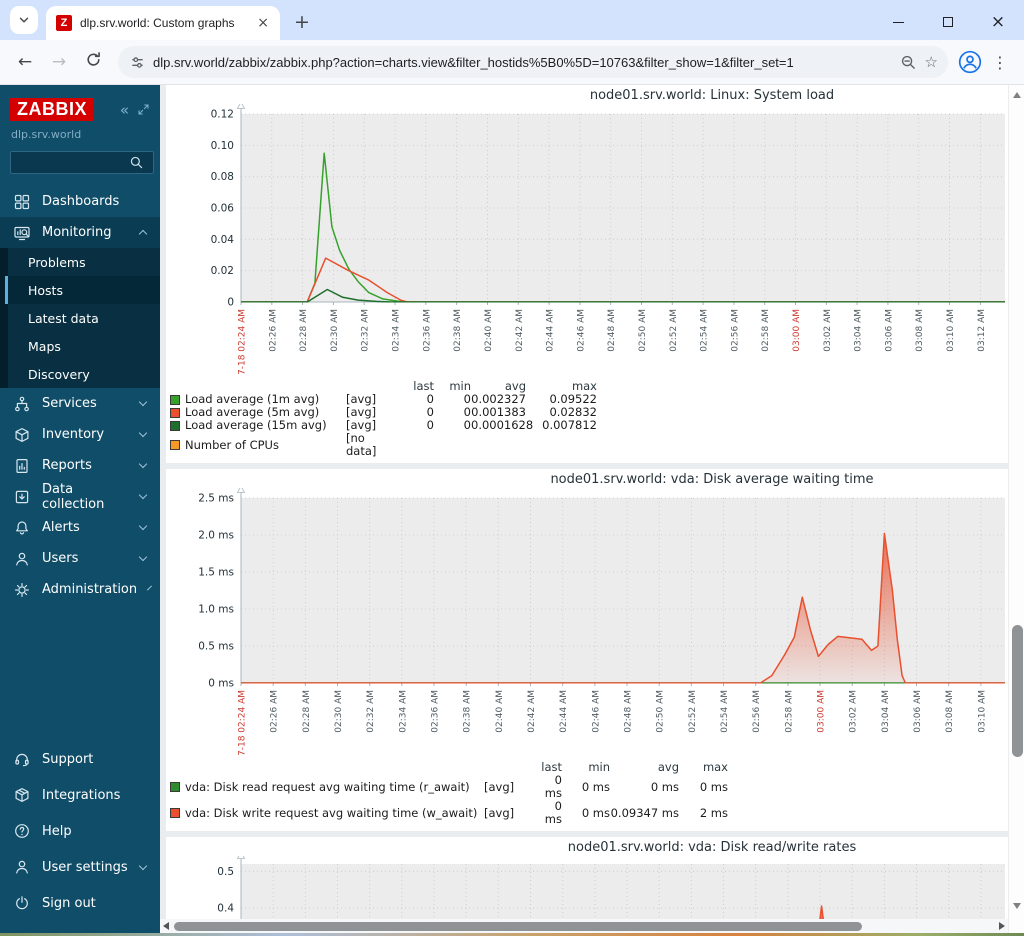 The width and height of the screenshot is (1024, 936). What do you see at coordinates (80, 903) in the screenshot?
I see `sidebar-item-sign-out: Sign out` at bounding box center [80, 903].